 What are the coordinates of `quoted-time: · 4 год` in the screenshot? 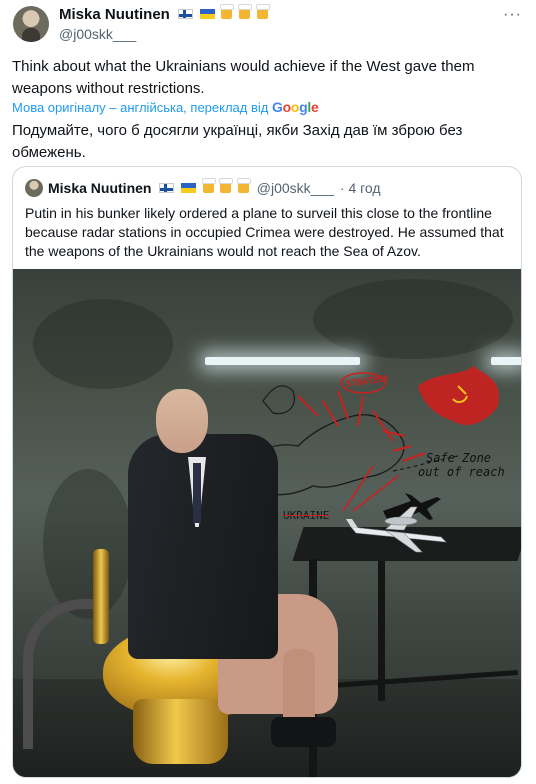 It's located at (360, 188).